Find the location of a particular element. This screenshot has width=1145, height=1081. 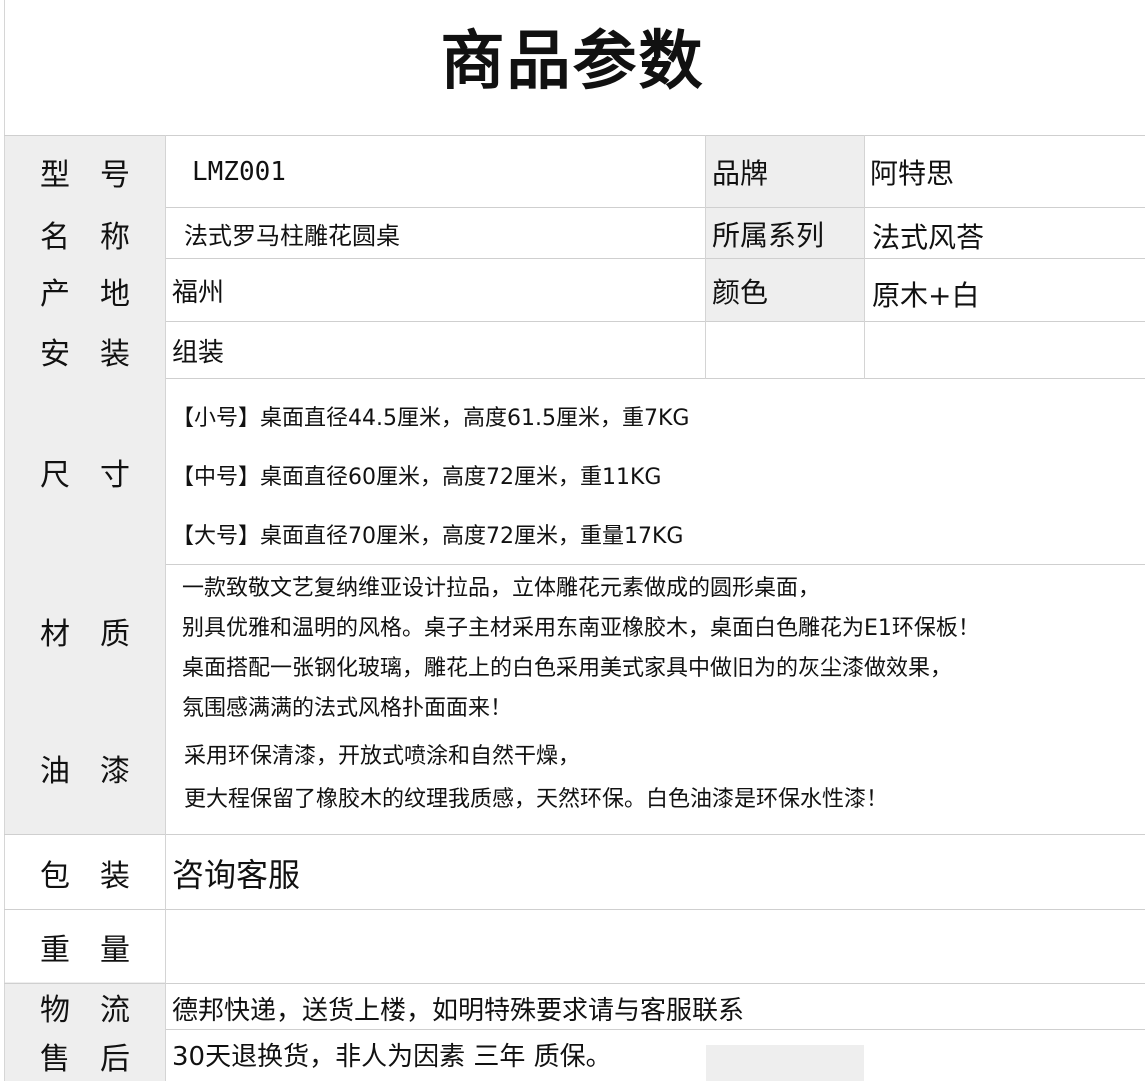

value-logistics: 德邦快递，送货上楼，如明特殊要求请与客服联系 is located at coordinates (458, 1010).